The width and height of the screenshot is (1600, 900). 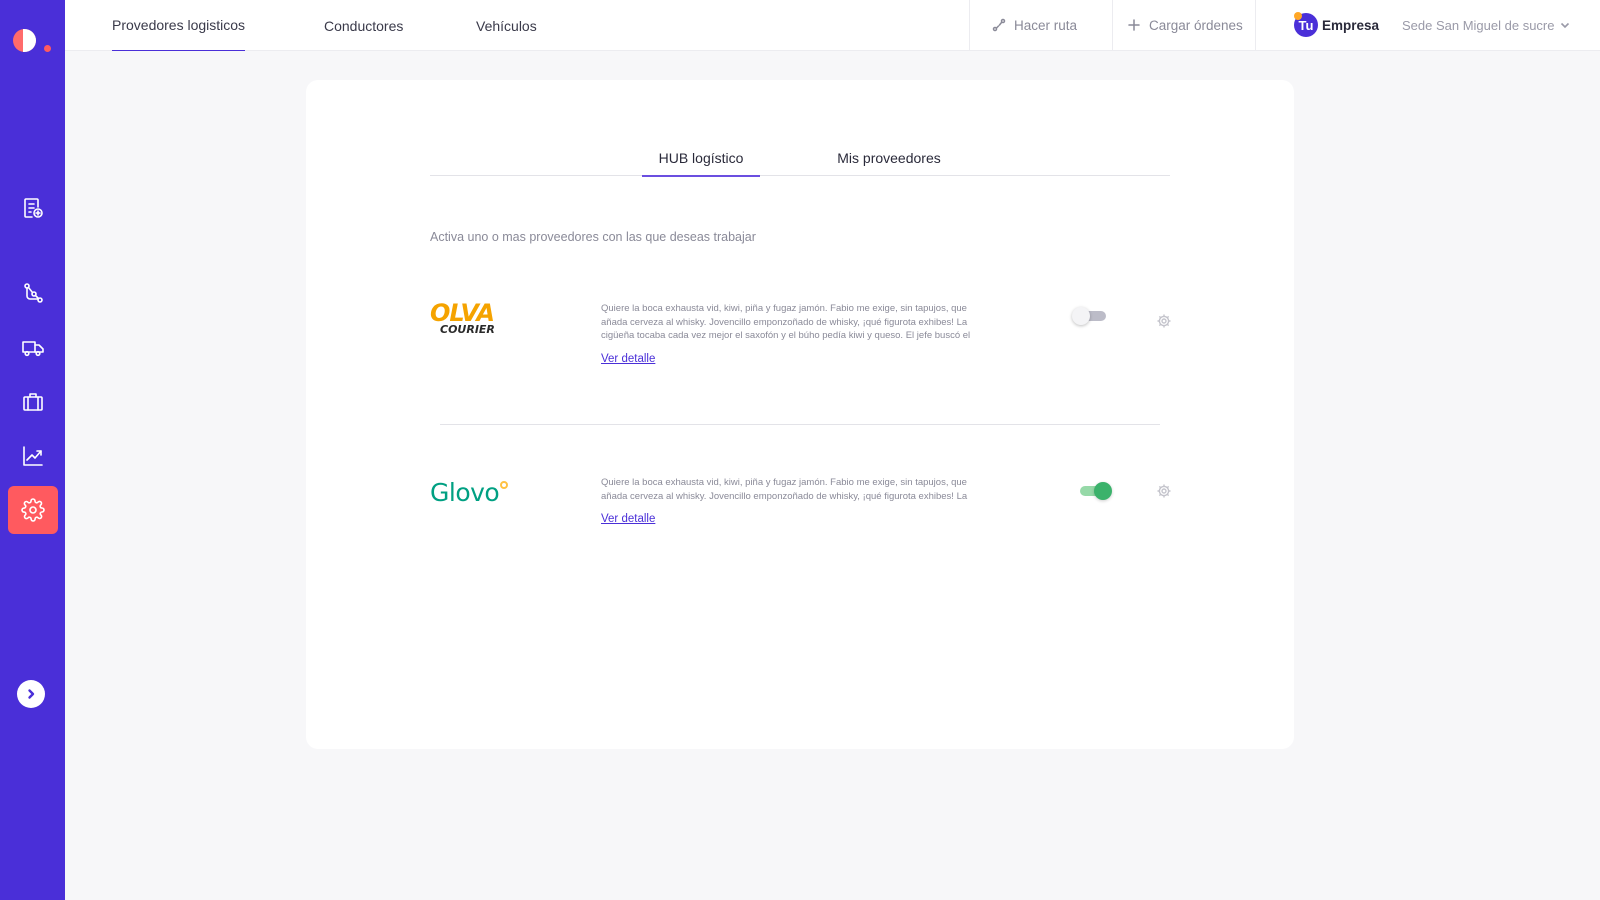 What do you see at coordinates (1565, 25) in the screenshot?
I see `chevron-down-icon` at bounding box center [1565, 25].